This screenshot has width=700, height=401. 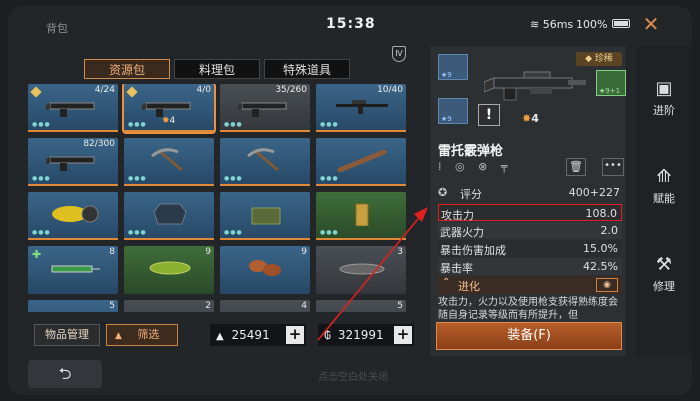 I want to click on rating-icon: ✪, so click(x=443, y=192).